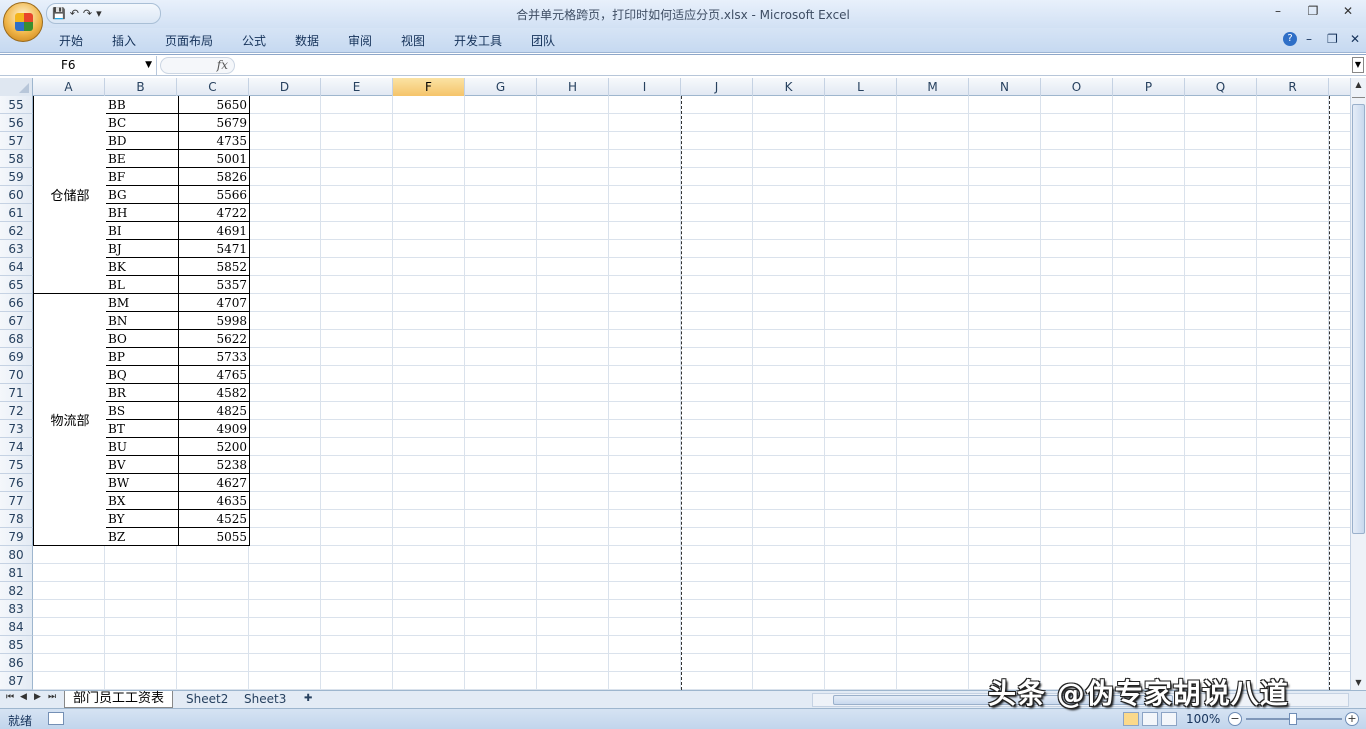 This screenshot has width=1366, height=729. I want to click on cell-salary: 5679, so click(214, 123).